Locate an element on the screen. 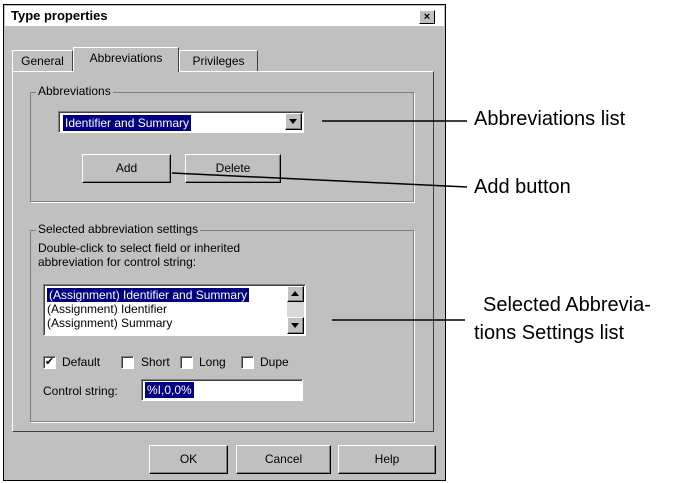  callout-add-button: Add button is located at coordinates (522, 187).